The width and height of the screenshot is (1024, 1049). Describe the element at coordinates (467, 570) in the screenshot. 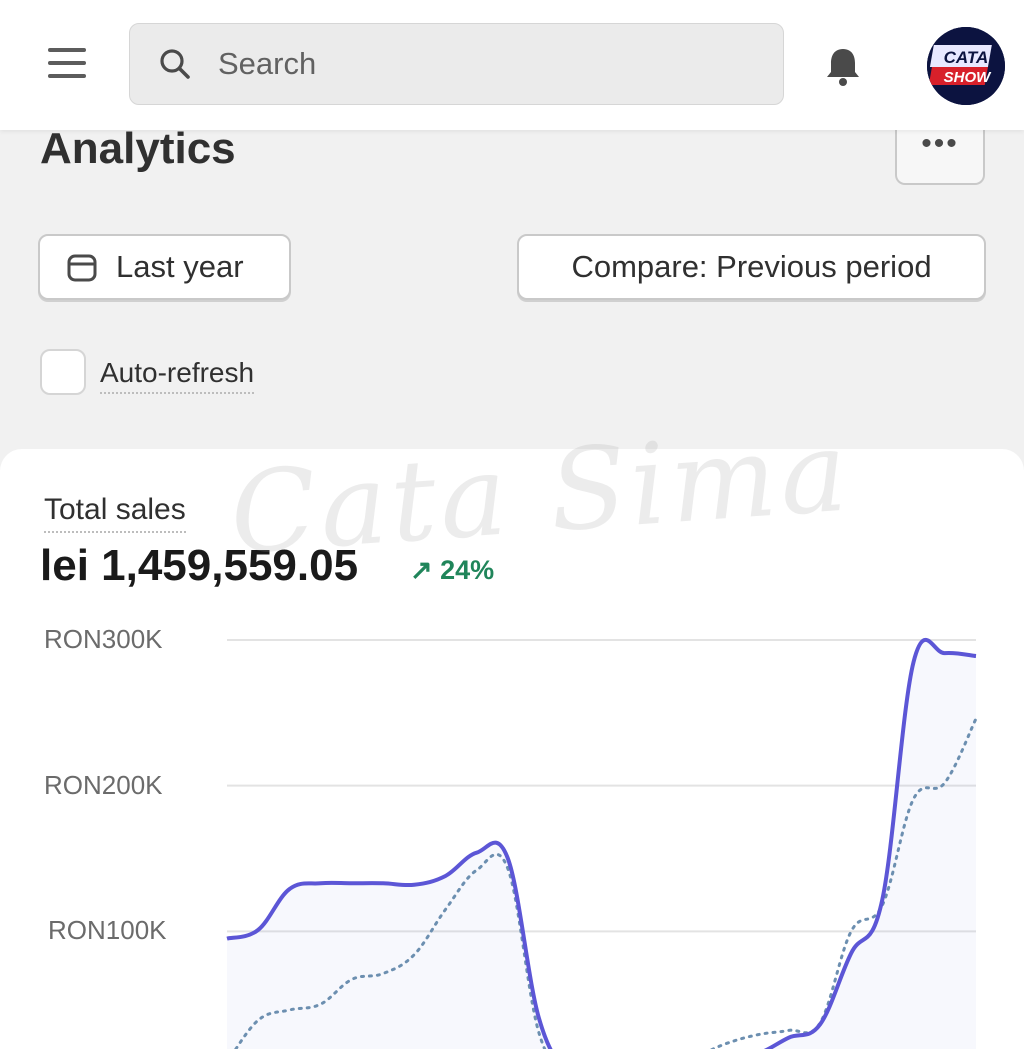

I see `metric-delta-value: 24%` at that location.